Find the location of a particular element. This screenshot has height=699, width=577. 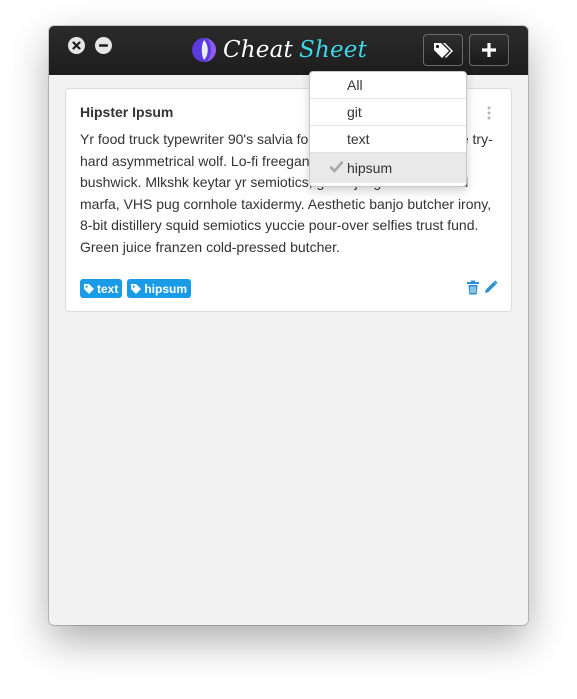

tag-filter-option-hipsum: hipsum is located at coordinates (388, 168).